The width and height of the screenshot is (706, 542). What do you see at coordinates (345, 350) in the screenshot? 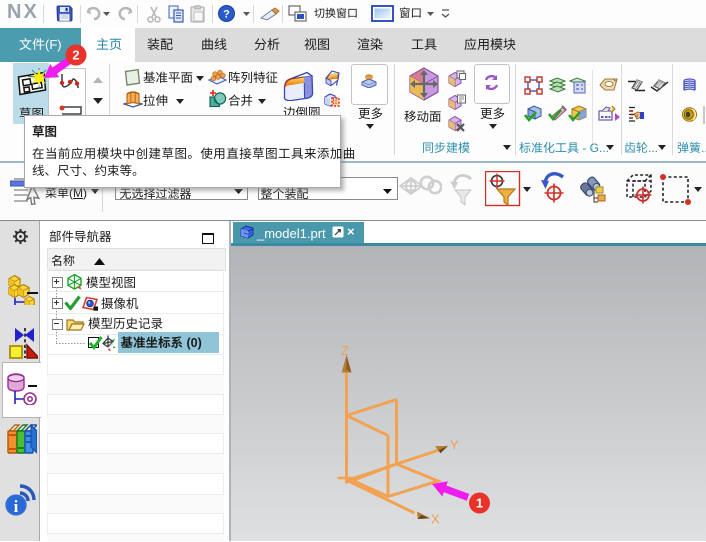
I see `svg-text: Z` at bounding box center [345, 350].